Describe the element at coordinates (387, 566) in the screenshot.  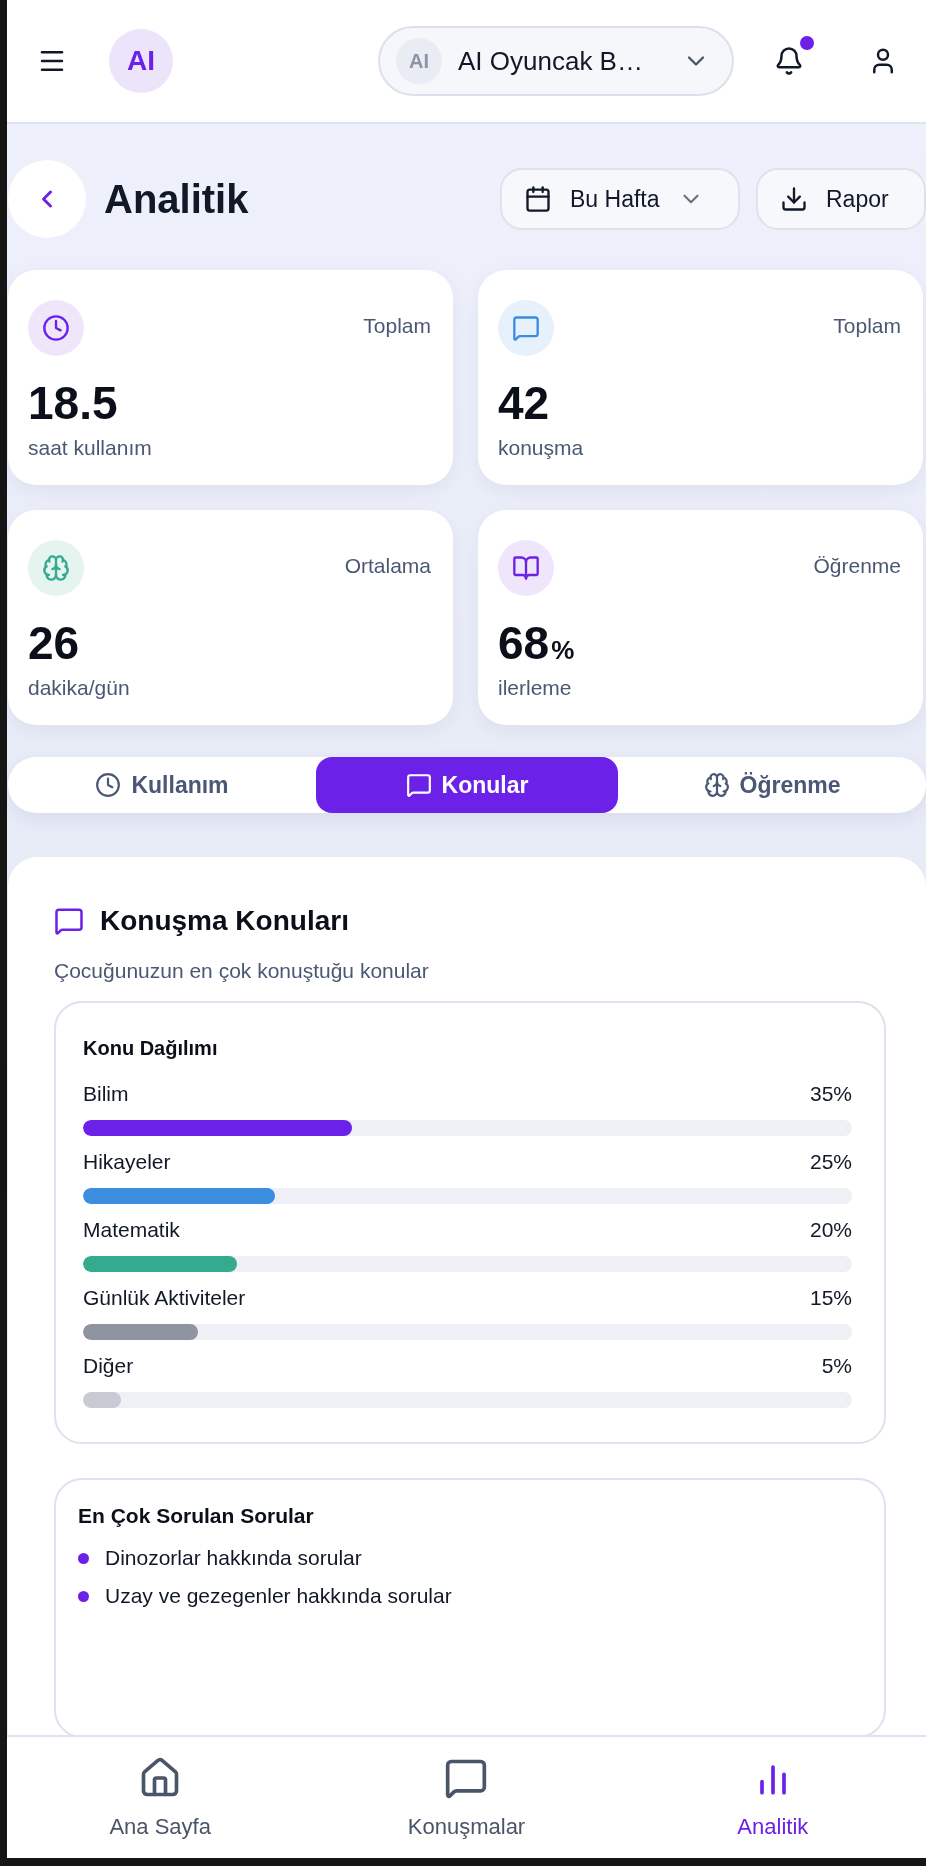
I see `stat-caption: Ortalama` at that location.